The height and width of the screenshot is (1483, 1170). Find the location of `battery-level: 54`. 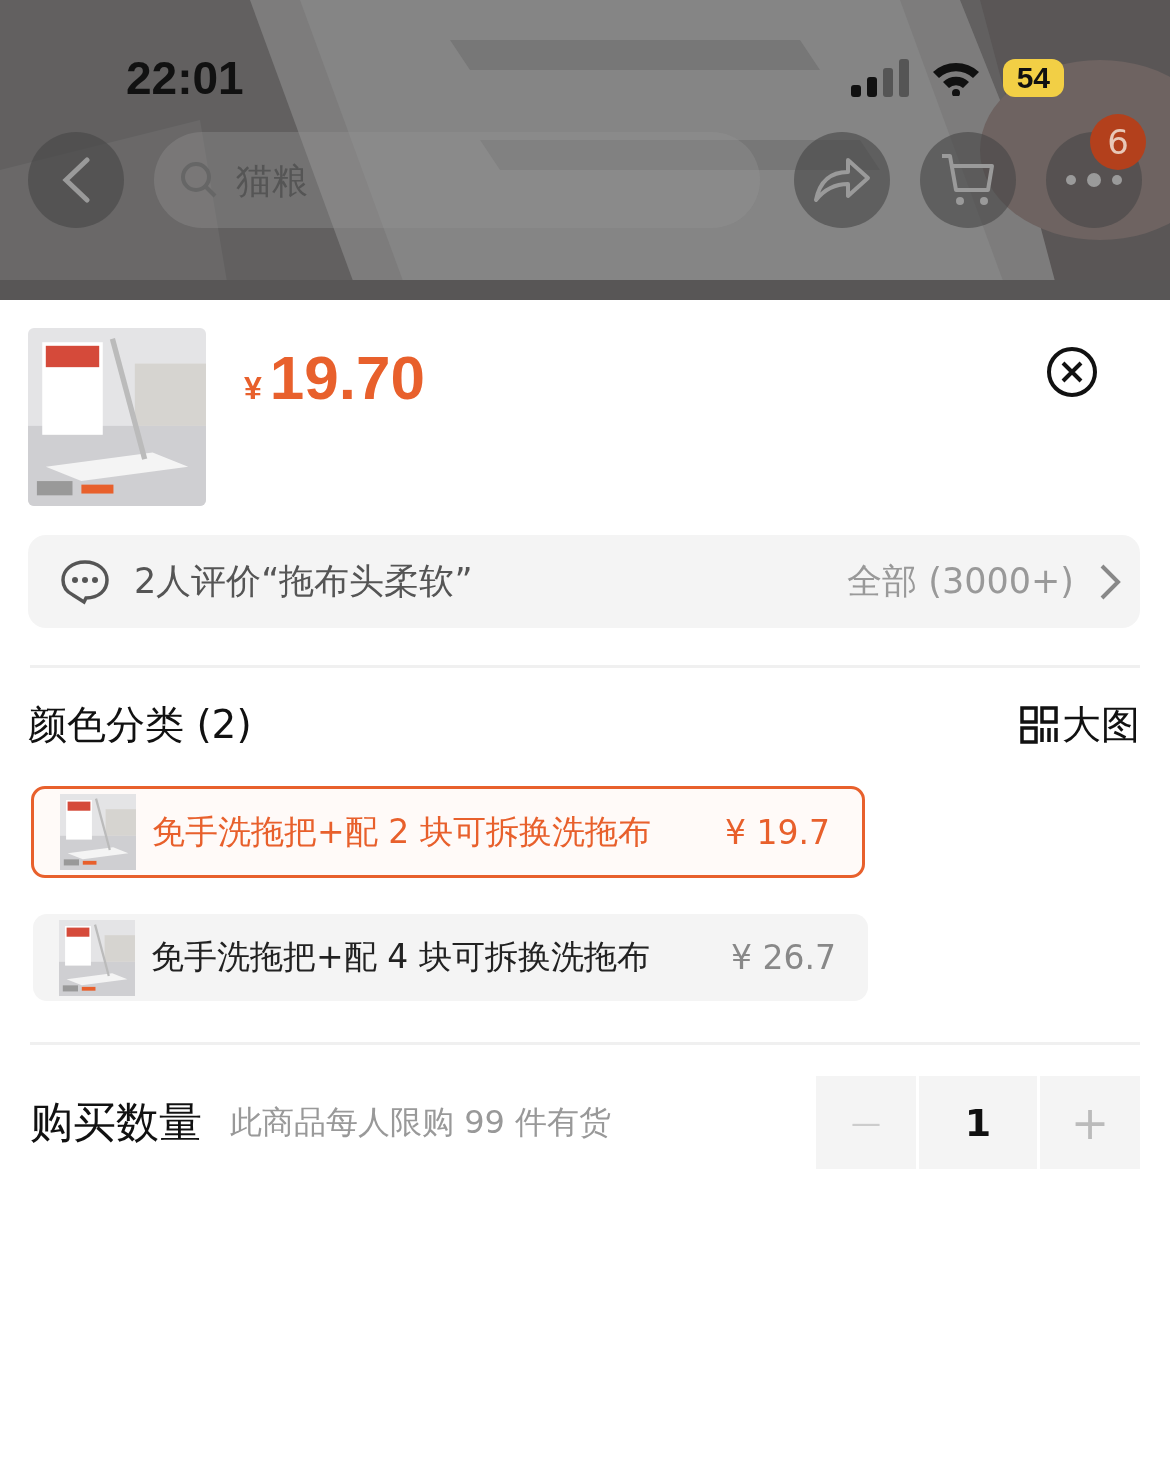

battery-level: 54 is located at coordinates (1033, 78).